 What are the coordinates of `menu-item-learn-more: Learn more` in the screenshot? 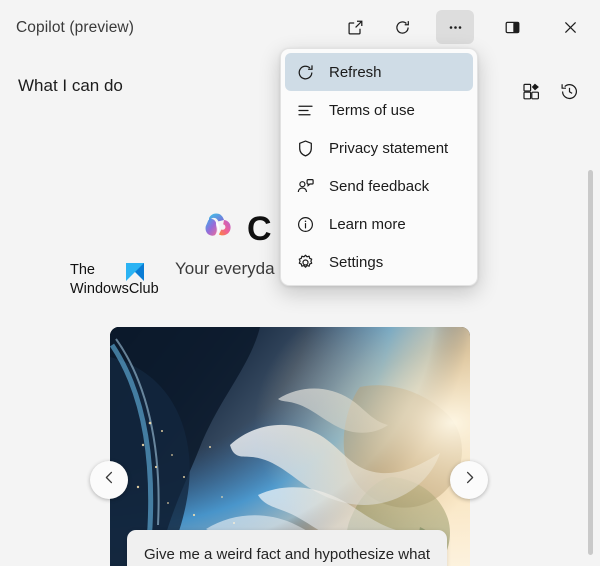 It's located at (379, 224).